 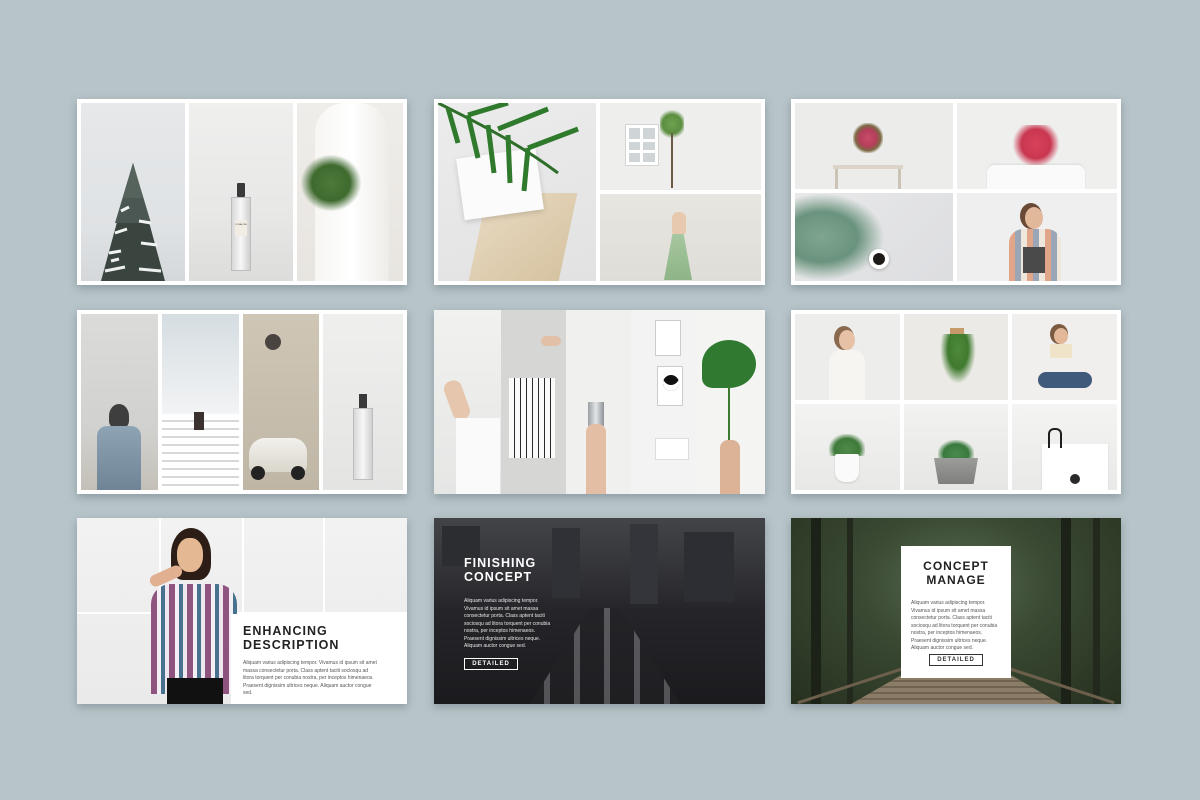 What do you see at coordinates (119, 402) in the screenshot?
I see `photo-man-beach` at bounding box center [119, 402].